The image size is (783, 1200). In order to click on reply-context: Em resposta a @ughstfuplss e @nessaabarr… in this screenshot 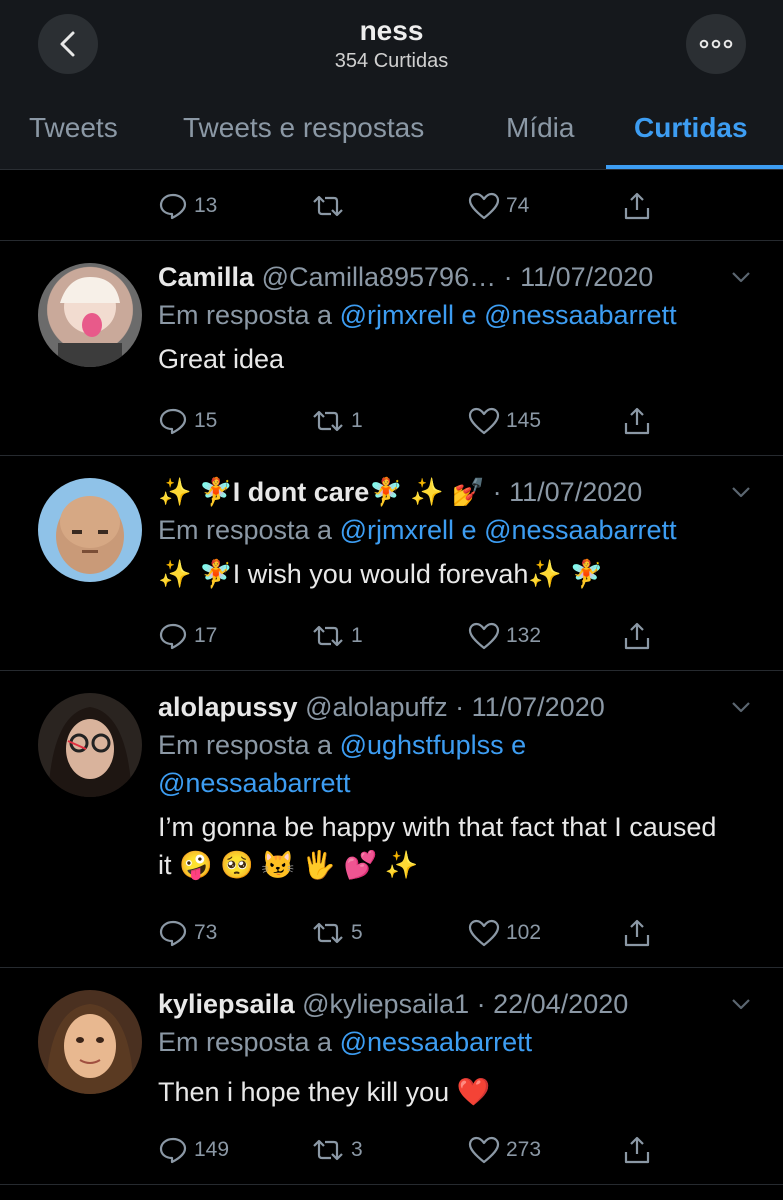, I will do `click(453, 764)`.